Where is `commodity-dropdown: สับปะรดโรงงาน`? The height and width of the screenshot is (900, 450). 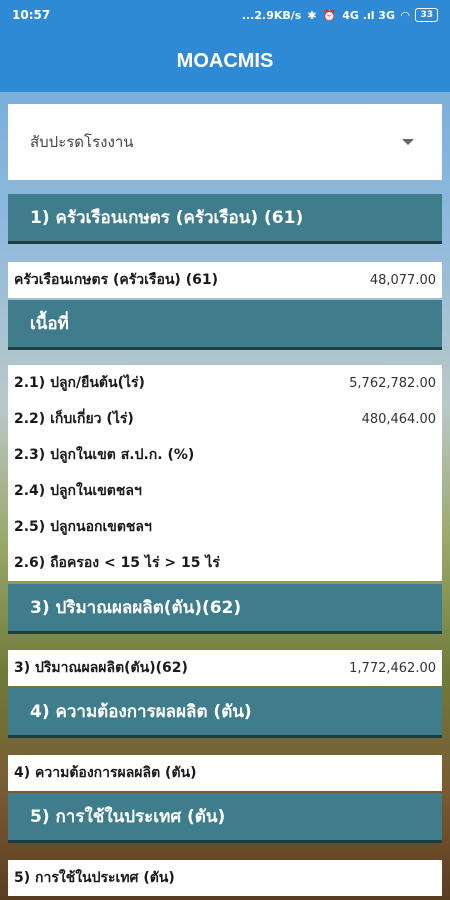
commodity-dropdown: สับปะรดโรงงาน is located at coordinates (225, 142).